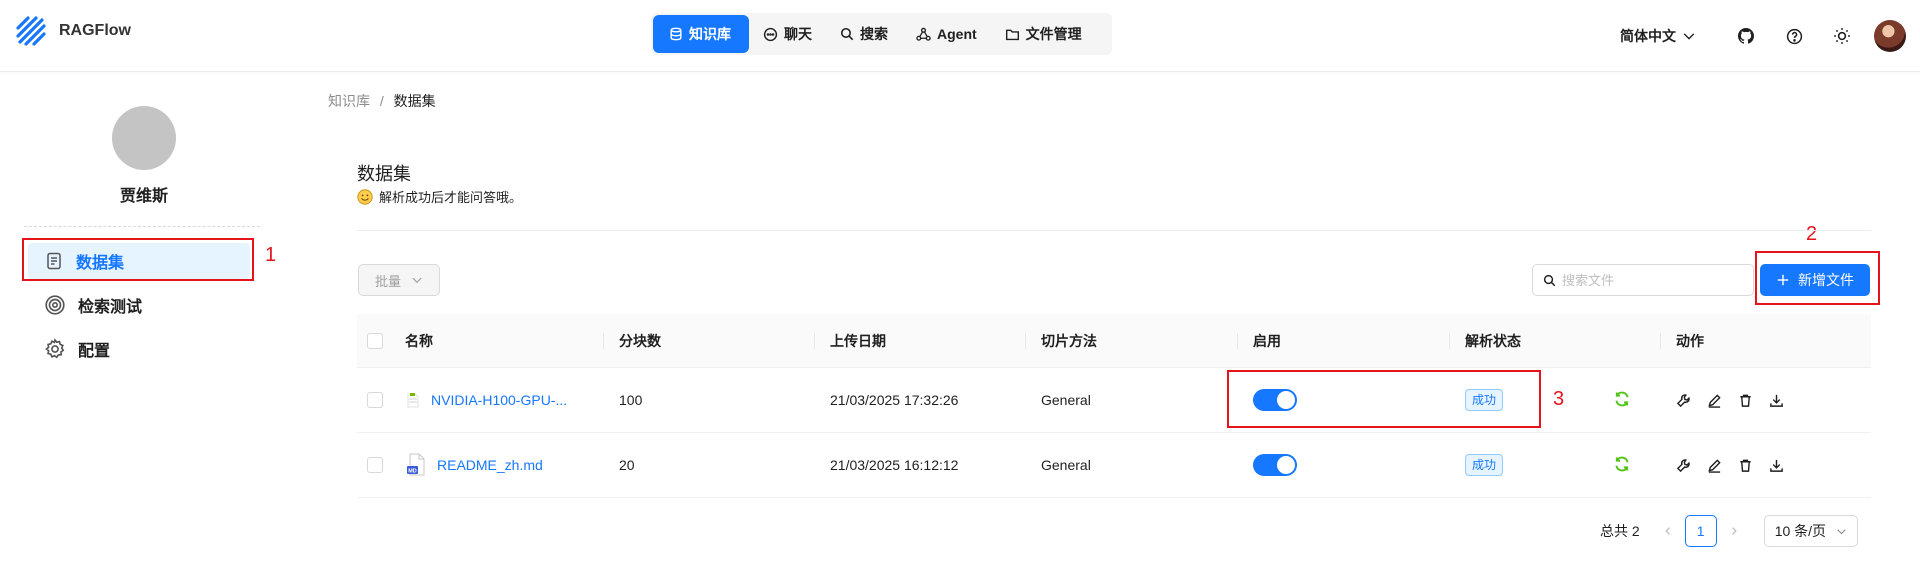 The width and height of the screenshot is (1920, 584). What do you see at coordinates (375, 340) in the screenshot?
I see `select-all-checkbox` at bounding box center [375, 340].